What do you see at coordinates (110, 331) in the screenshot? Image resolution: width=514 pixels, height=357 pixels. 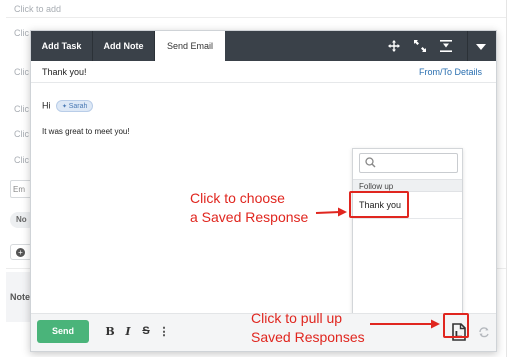 I see `bold-button: B` at bounding box center [110, 331].